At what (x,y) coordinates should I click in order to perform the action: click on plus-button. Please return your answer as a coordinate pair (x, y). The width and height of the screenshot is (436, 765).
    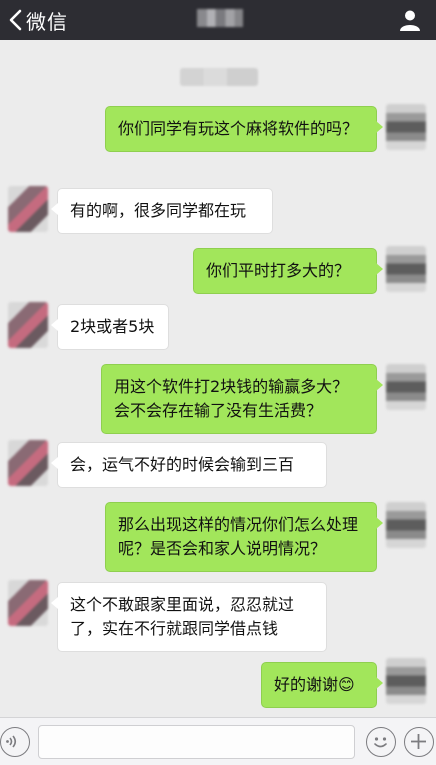
    Looking at the image, I should click on (419, 742).